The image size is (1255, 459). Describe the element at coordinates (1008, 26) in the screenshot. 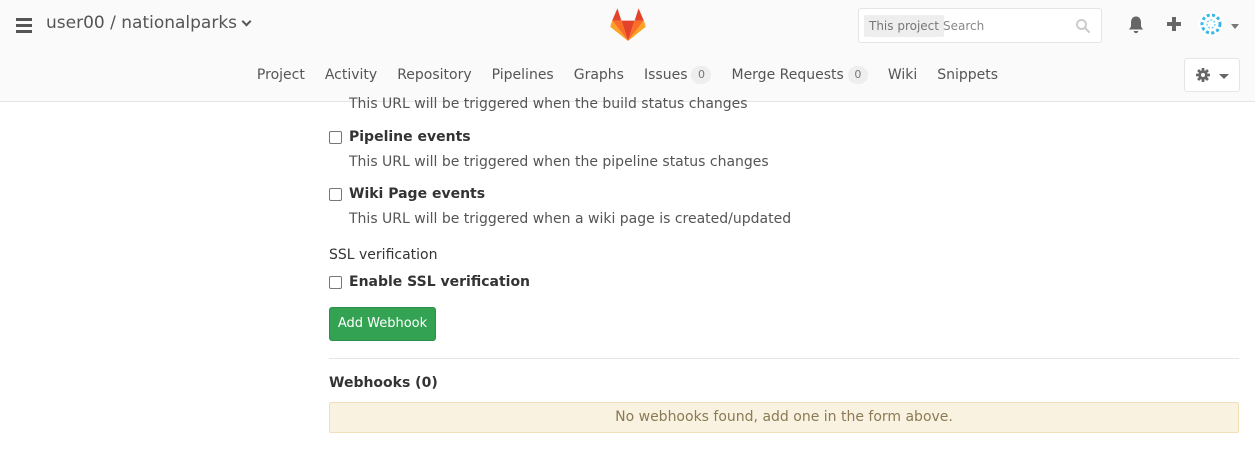

I see `search-input` at that location.